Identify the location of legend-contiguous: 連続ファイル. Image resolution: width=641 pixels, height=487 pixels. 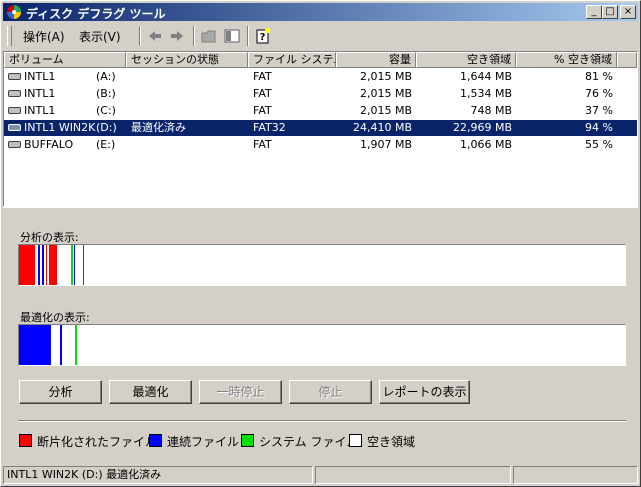
(194, 441).